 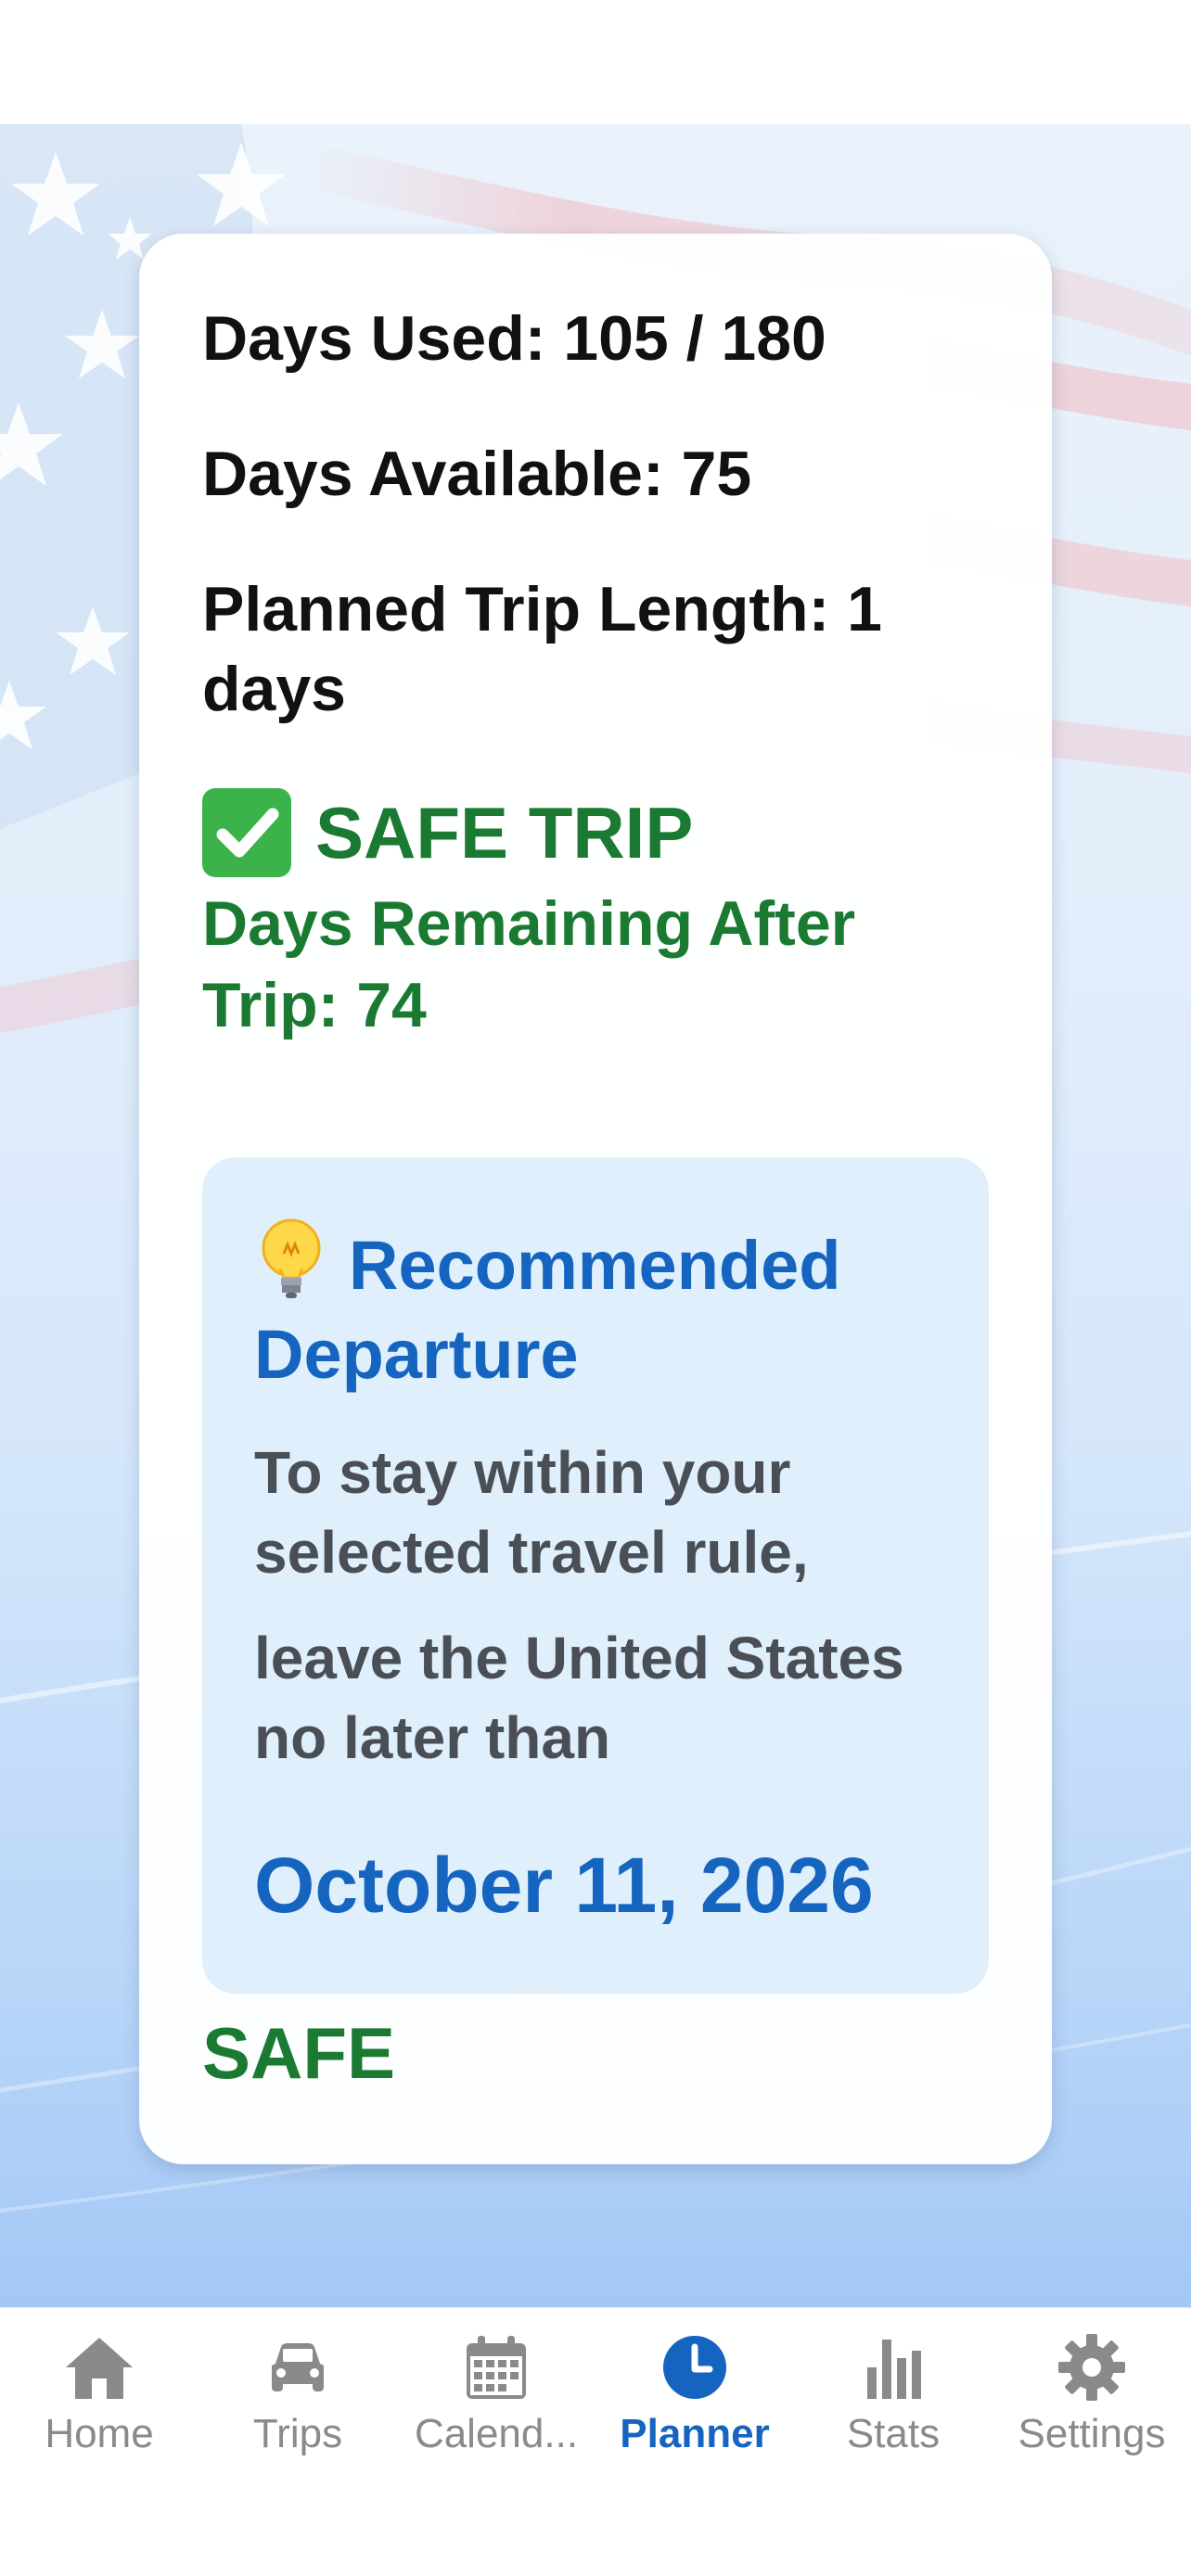 What do you see at coordinates (514, 338) in the screenshot?
I see `days-used-text: Days Used: 105 / 180` at bounding box center [514, 338].